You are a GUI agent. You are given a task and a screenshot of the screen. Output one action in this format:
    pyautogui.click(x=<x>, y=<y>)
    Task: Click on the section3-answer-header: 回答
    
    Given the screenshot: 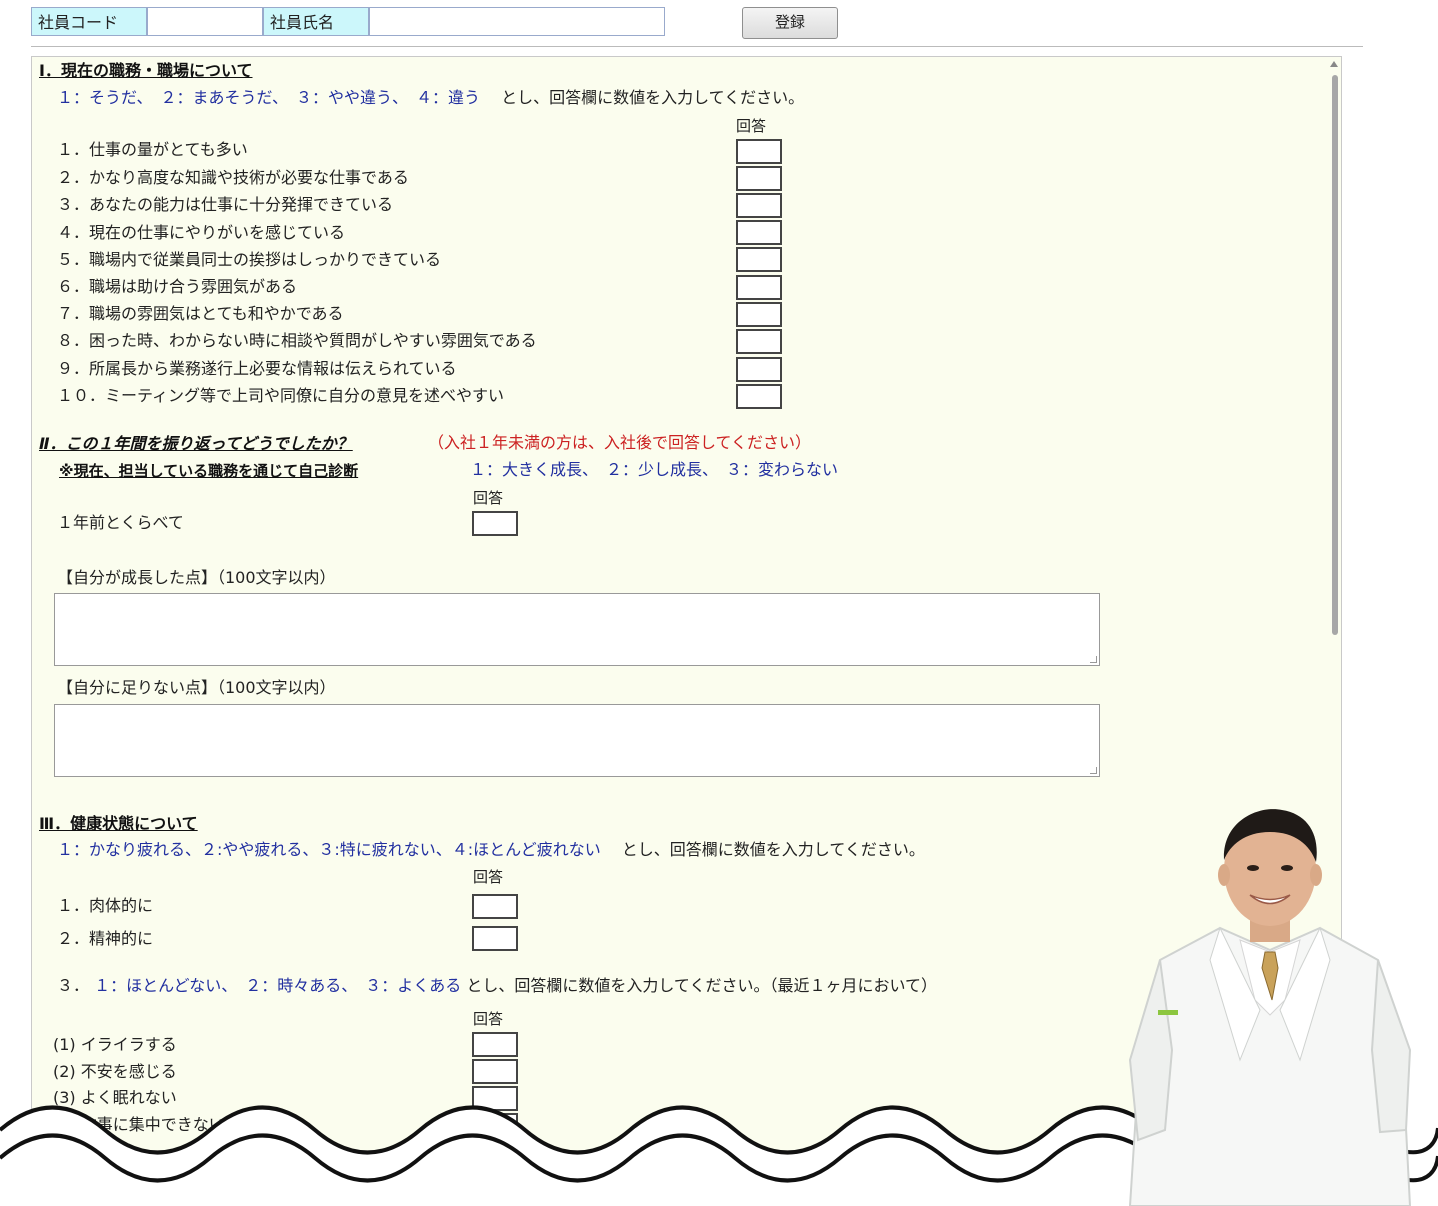 What is the action you would take?
    pyautogui.click(x=488, y=877)
    